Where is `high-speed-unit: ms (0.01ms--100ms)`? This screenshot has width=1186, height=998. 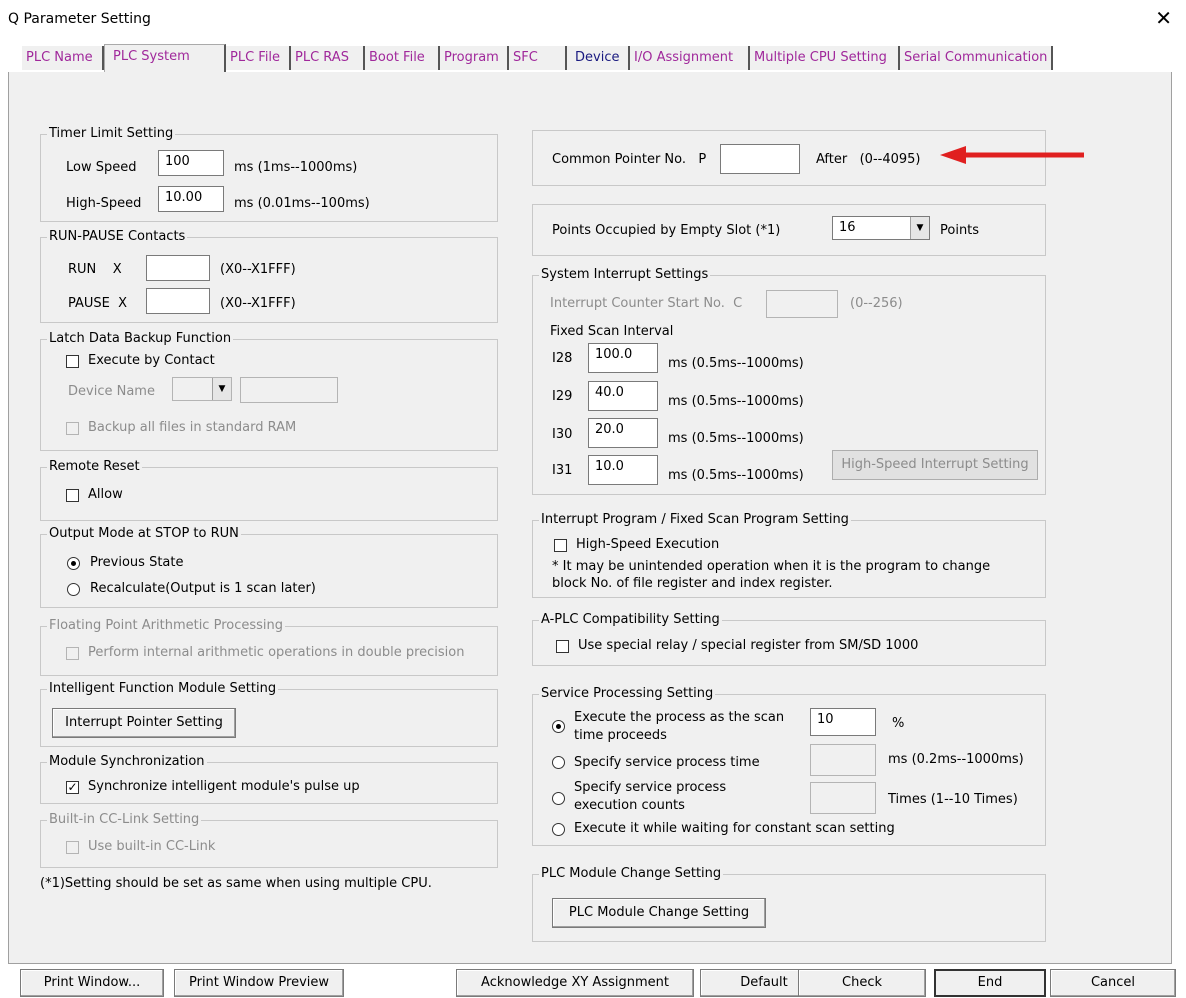
high-speed-unit: ms (0.01ms--100ms) is located at coordinates (302, 203).